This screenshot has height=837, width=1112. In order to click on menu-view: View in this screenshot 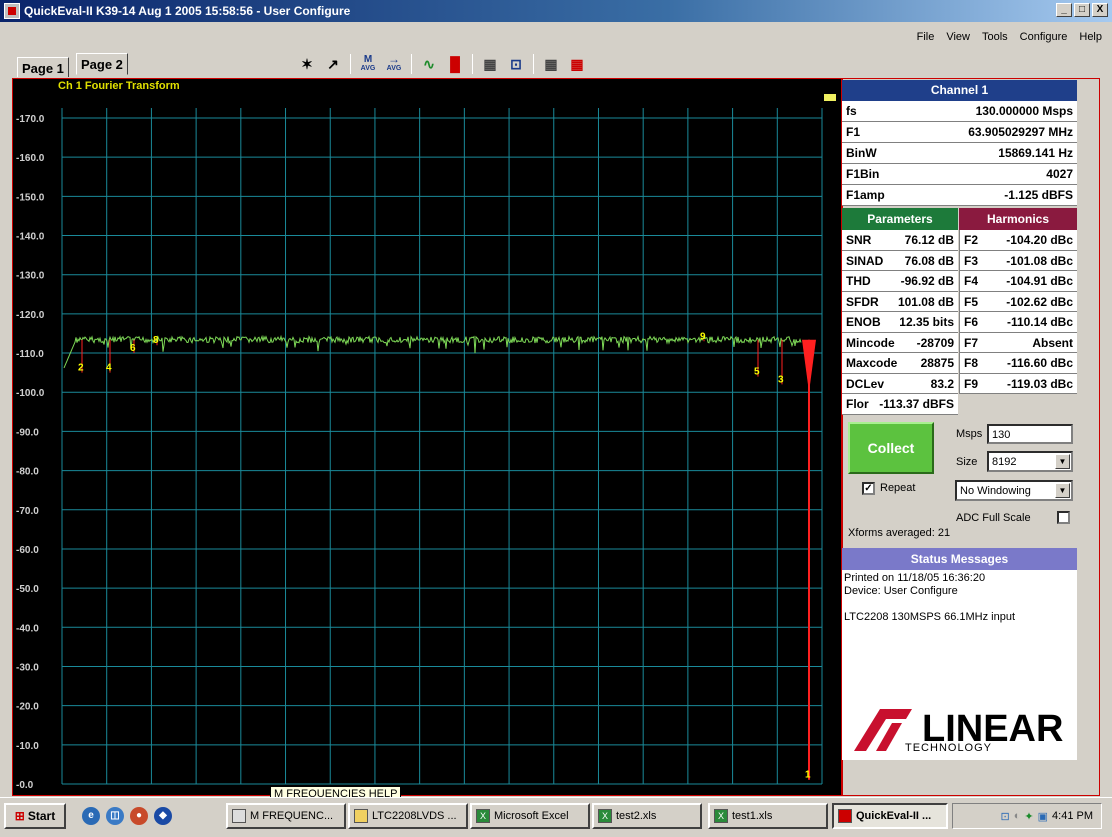, I will do `click(958, 37)`.